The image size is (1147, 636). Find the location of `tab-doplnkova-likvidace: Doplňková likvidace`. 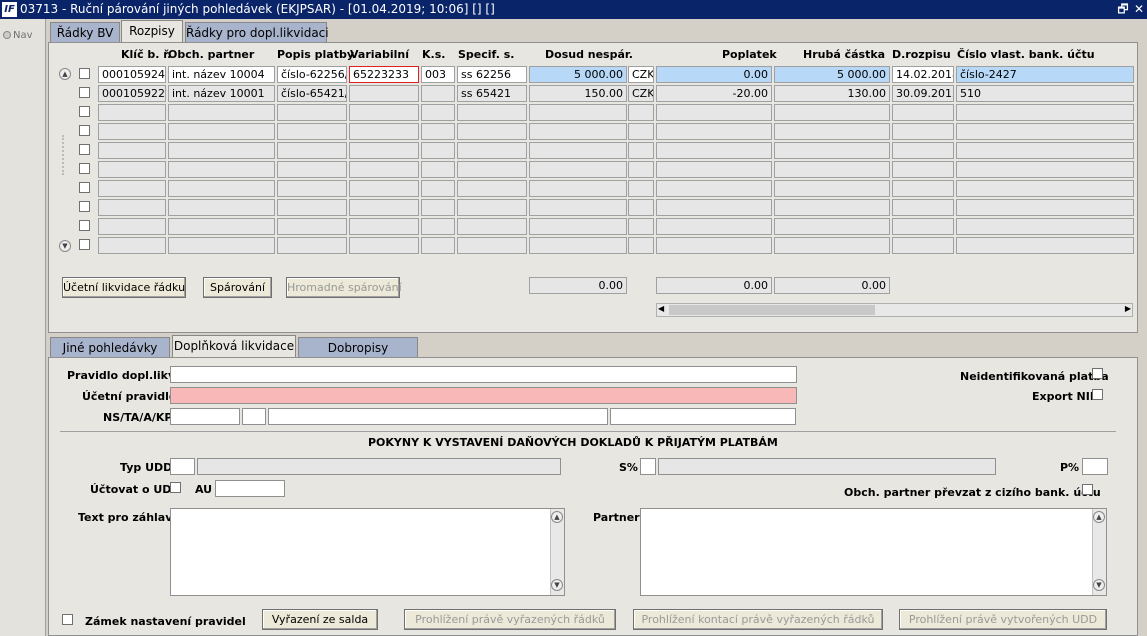

tab-doplnkova-likvidace: Doplňková likvidace is located at coordinates (234, 346).